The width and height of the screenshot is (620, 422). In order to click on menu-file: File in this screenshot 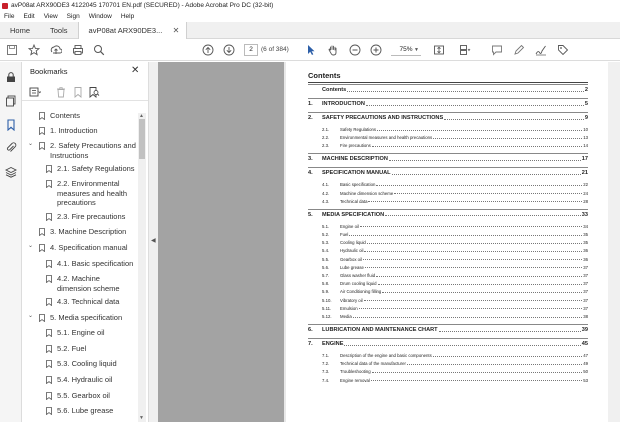, I will do `click(9, 17)`.